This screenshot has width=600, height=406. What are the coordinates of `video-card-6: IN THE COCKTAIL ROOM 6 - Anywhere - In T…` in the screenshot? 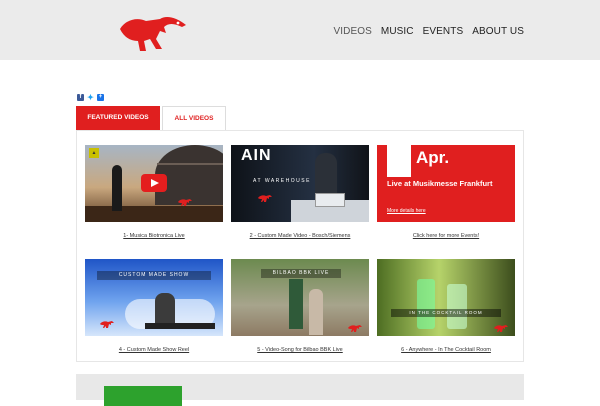 It's located at (446, 306).